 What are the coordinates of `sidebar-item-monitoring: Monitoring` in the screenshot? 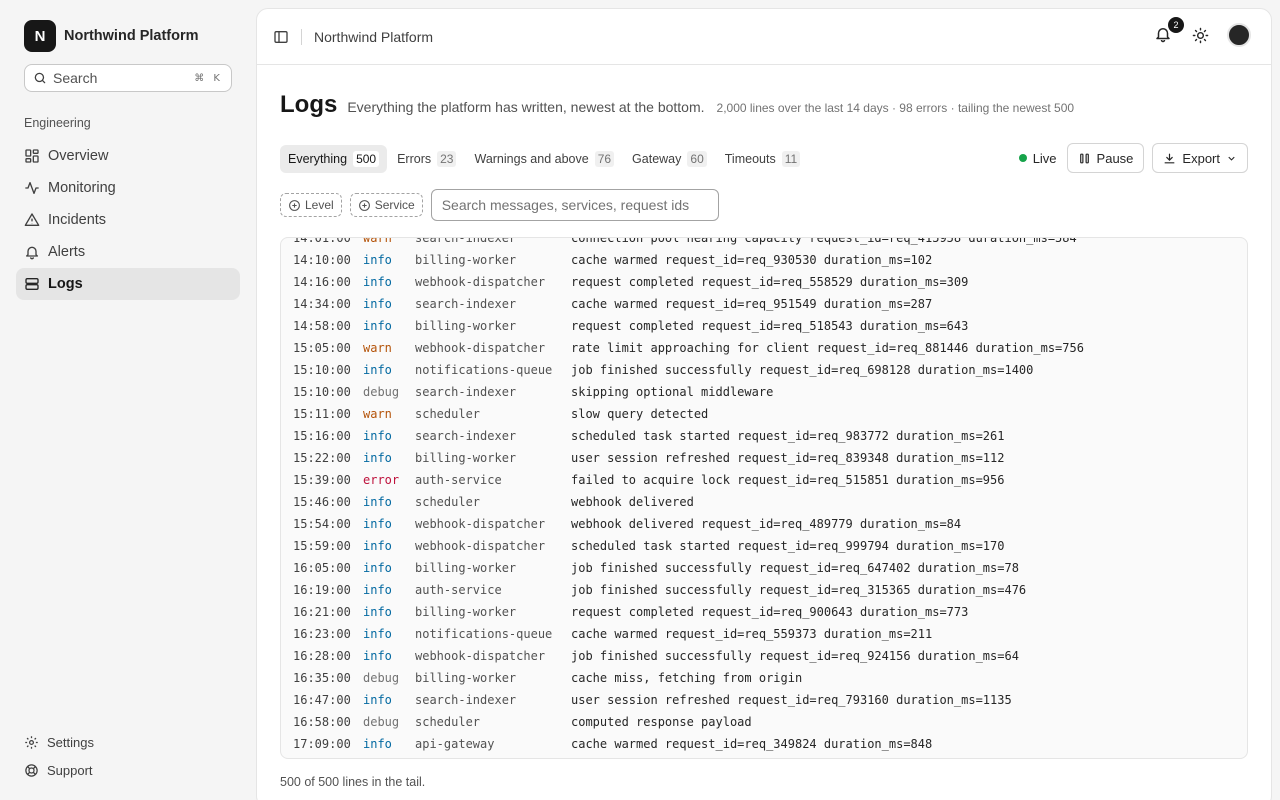 It's located at (128, 188).